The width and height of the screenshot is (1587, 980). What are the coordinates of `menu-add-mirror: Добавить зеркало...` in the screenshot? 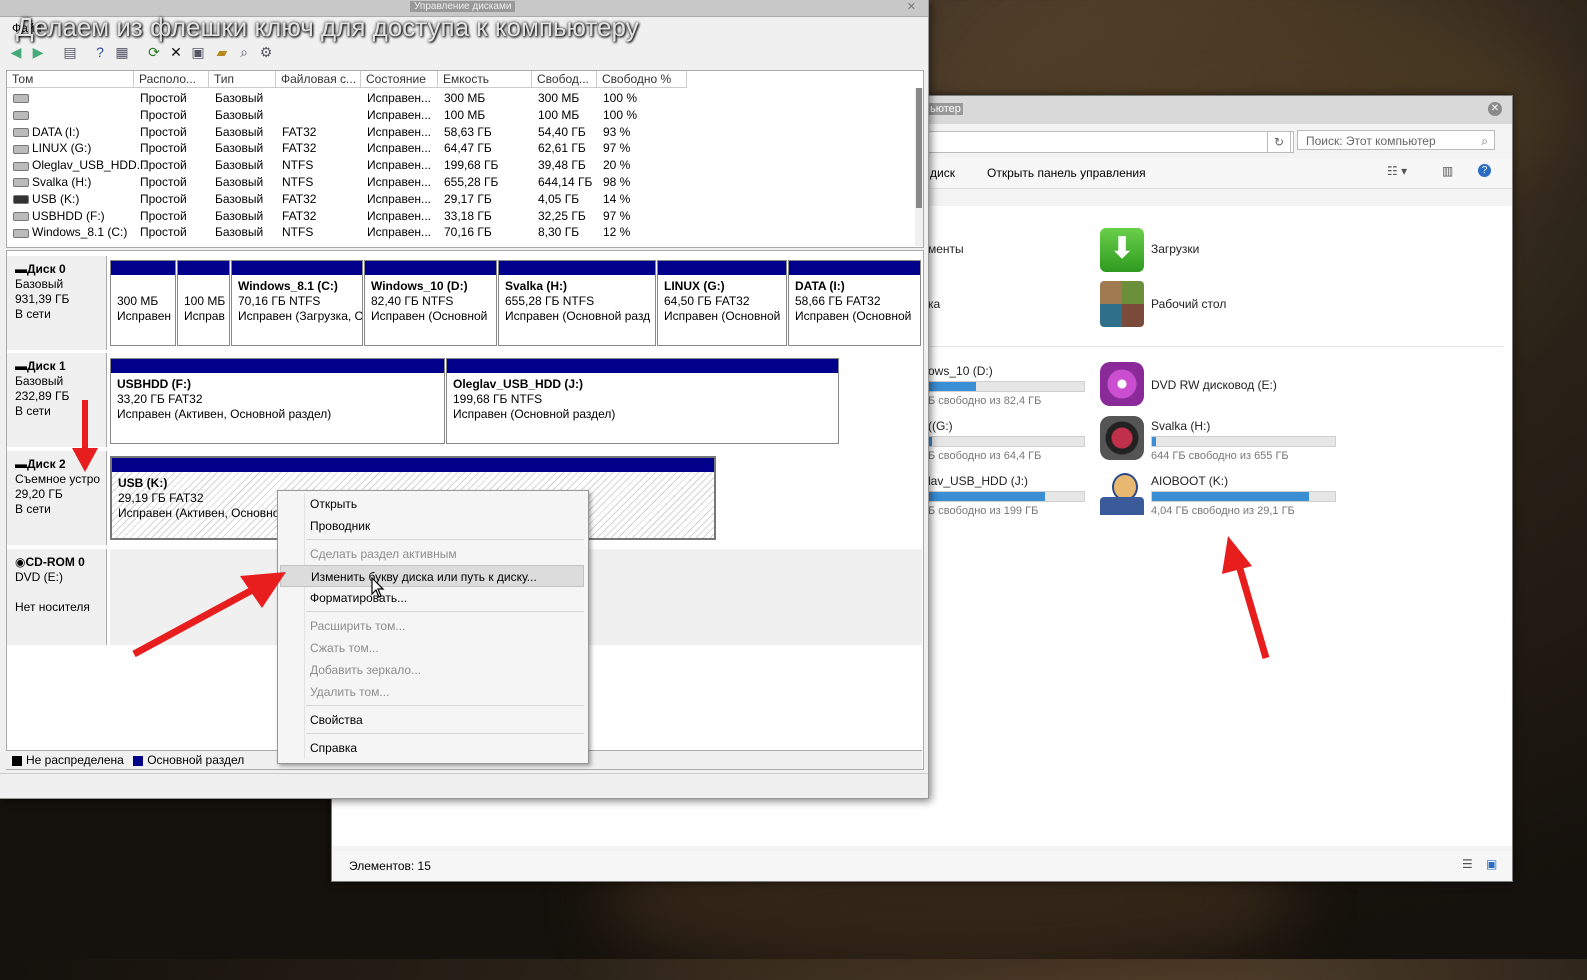 It's located at (432, 670).